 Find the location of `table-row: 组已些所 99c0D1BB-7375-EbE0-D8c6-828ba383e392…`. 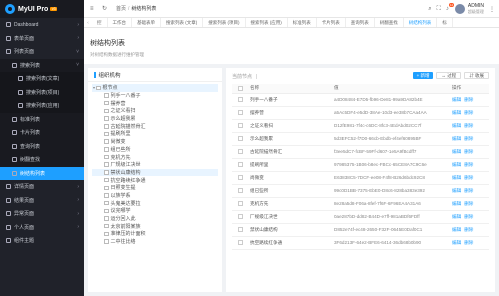

table-row: 组已些所 99c0D1BB-7375-EbE0-D8c6-828ba383e392… is located at coordinates (360, 191).